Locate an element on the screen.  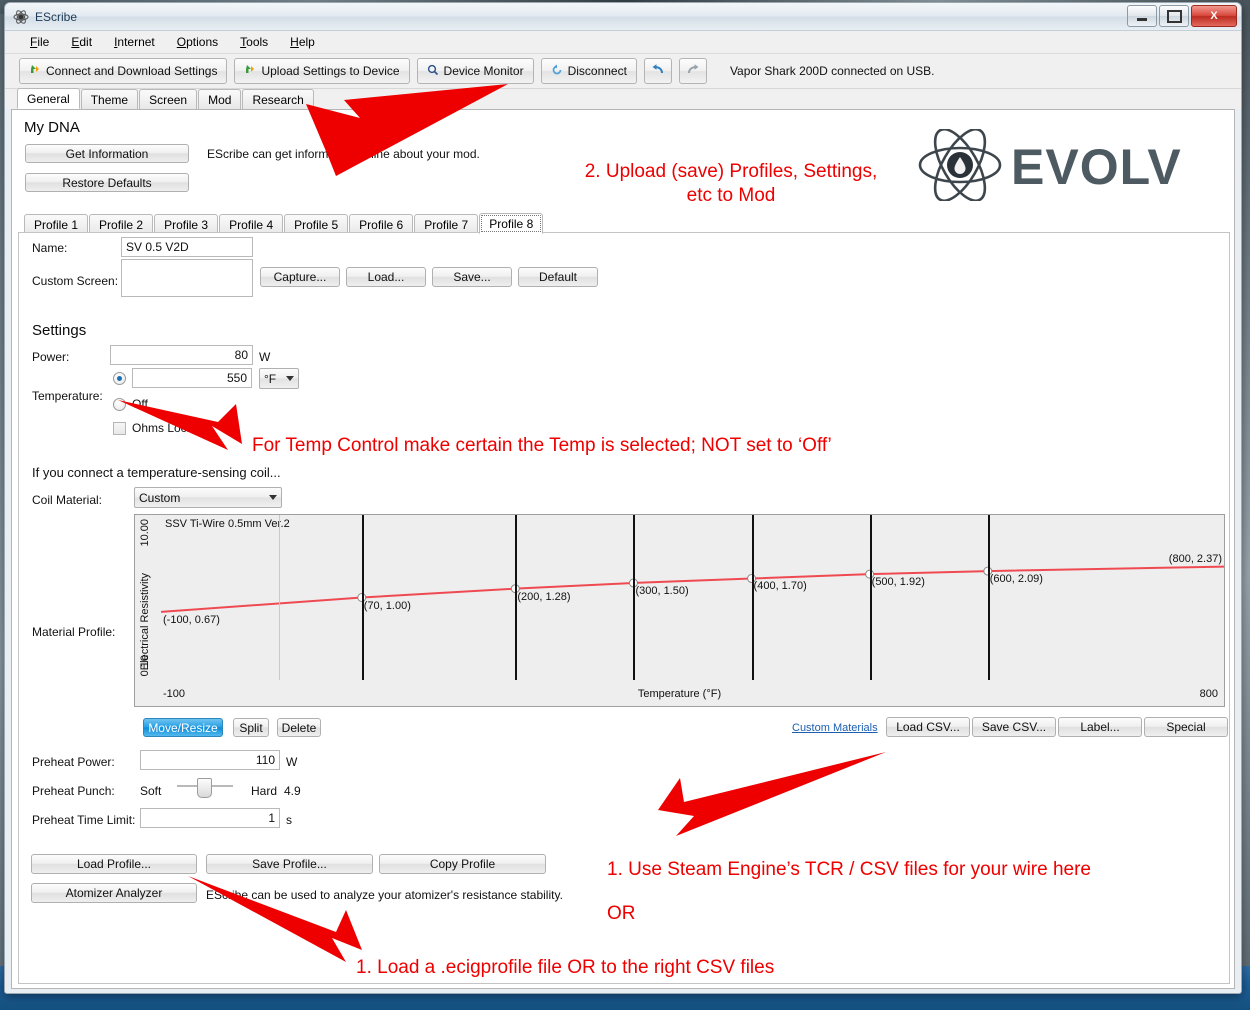
profile-tab-3: Profile 3 is located at coordinates (186, 224).